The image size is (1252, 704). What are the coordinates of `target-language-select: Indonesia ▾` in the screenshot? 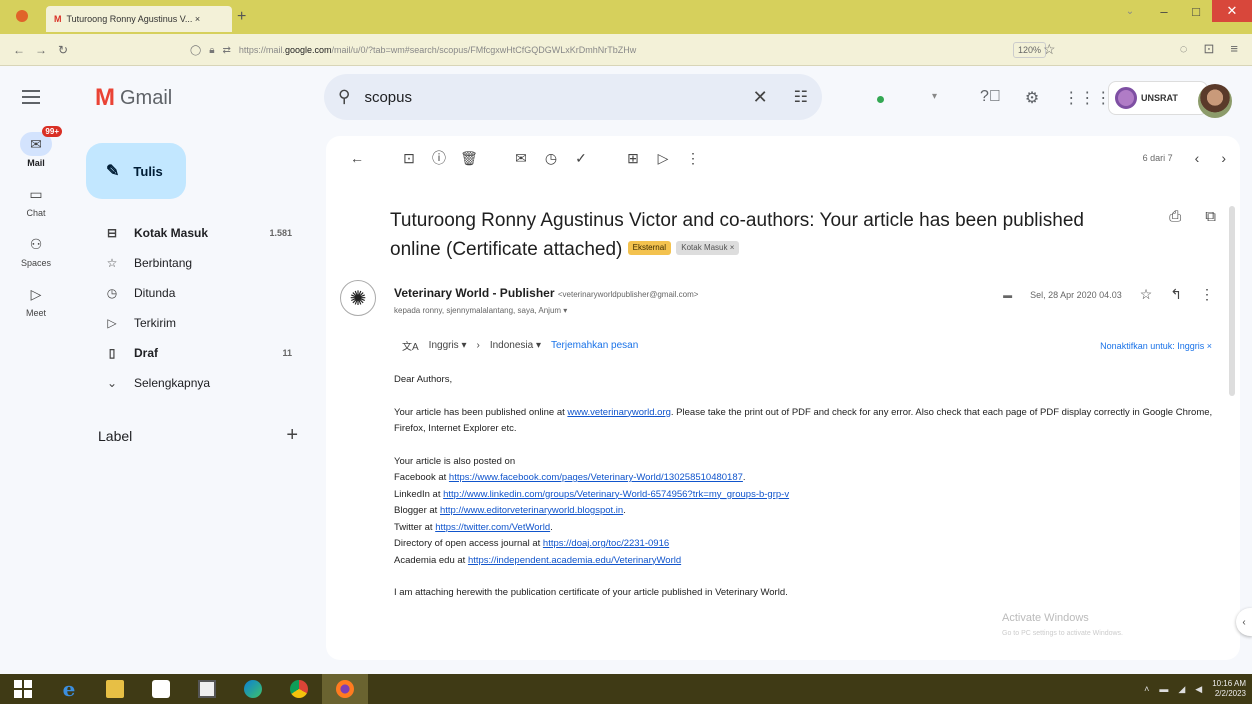 It's located at (515, 345).